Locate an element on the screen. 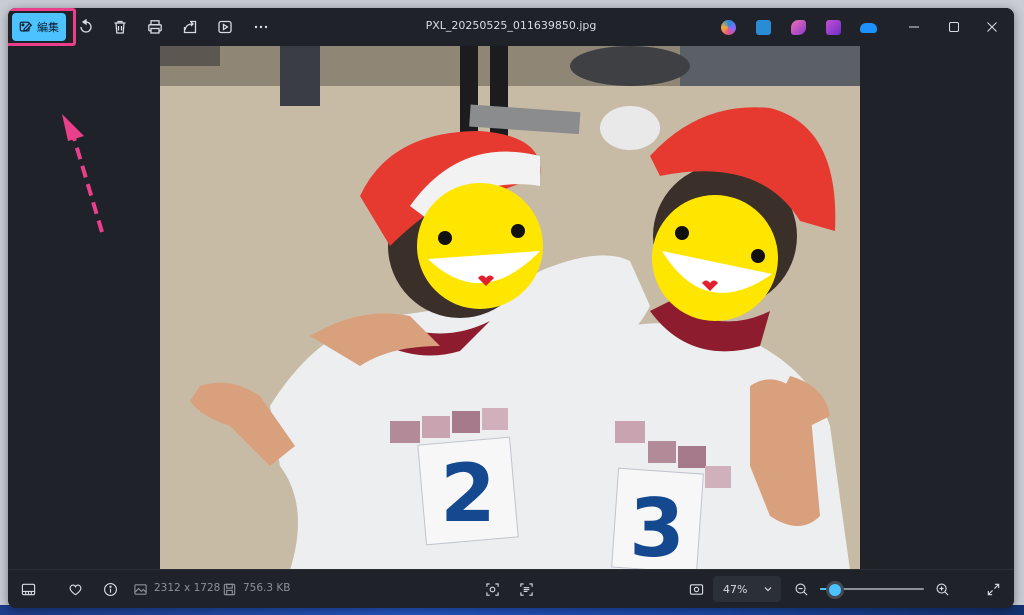 The width and height of the screenshot is (1024, 615). text-extract-button is located at coordinates (526, 589).